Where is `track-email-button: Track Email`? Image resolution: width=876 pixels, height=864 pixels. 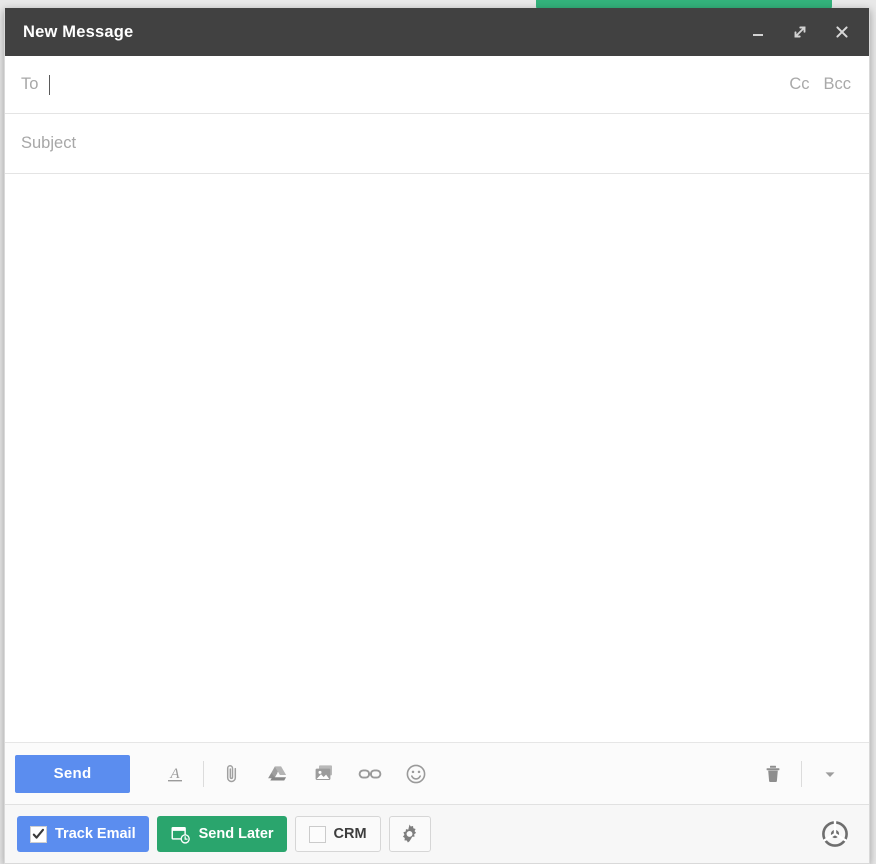
track-email-button: Track Email is located at coordinates (83, 834).